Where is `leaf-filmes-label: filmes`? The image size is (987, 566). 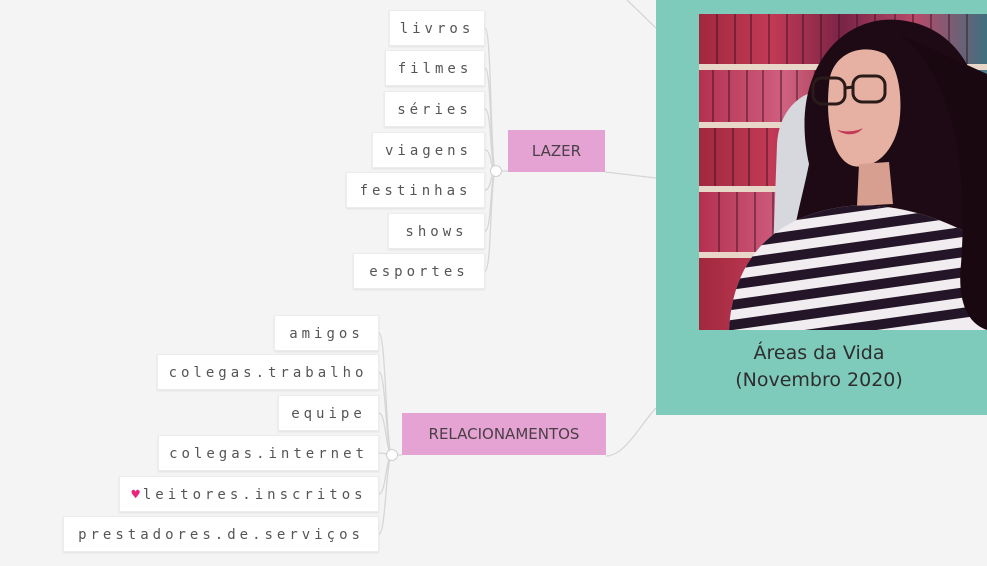 leaf-filmes-label: filmes is located at coordinates (435, 69).